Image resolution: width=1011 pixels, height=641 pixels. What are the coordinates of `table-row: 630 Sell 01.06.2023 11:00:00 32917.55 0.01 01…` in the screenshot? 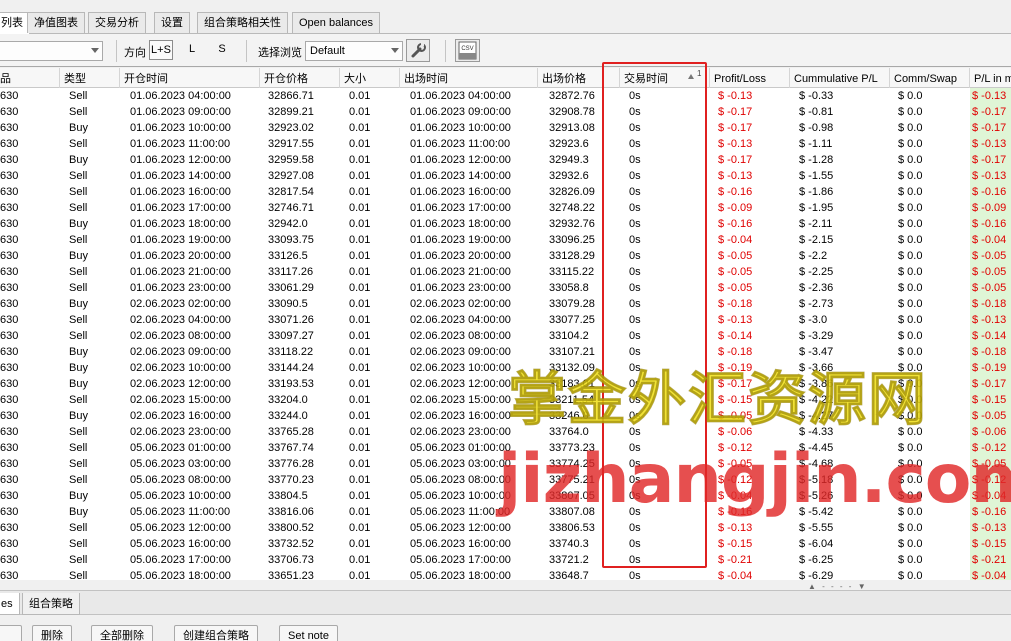 It's located at (505, 144).